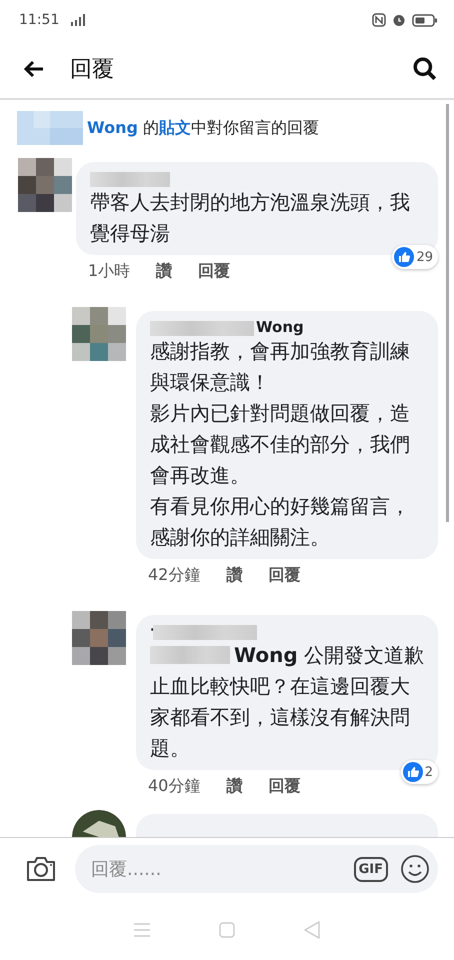  I want to click on comment-text: 有看見你用心的好幾篇留言，感謝你的詳細關注。, so click(280, 522).